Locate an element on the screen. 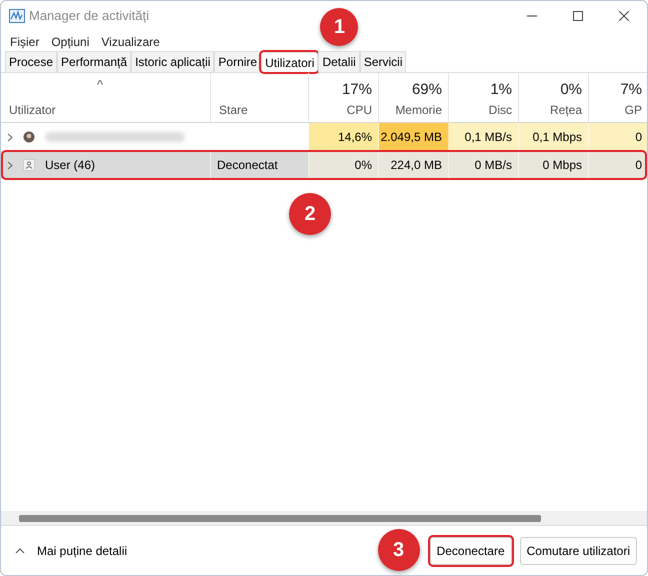 This screenshot has width=648, height=576. table-cell: 0 Mbps is located at coordinates (554, 165).